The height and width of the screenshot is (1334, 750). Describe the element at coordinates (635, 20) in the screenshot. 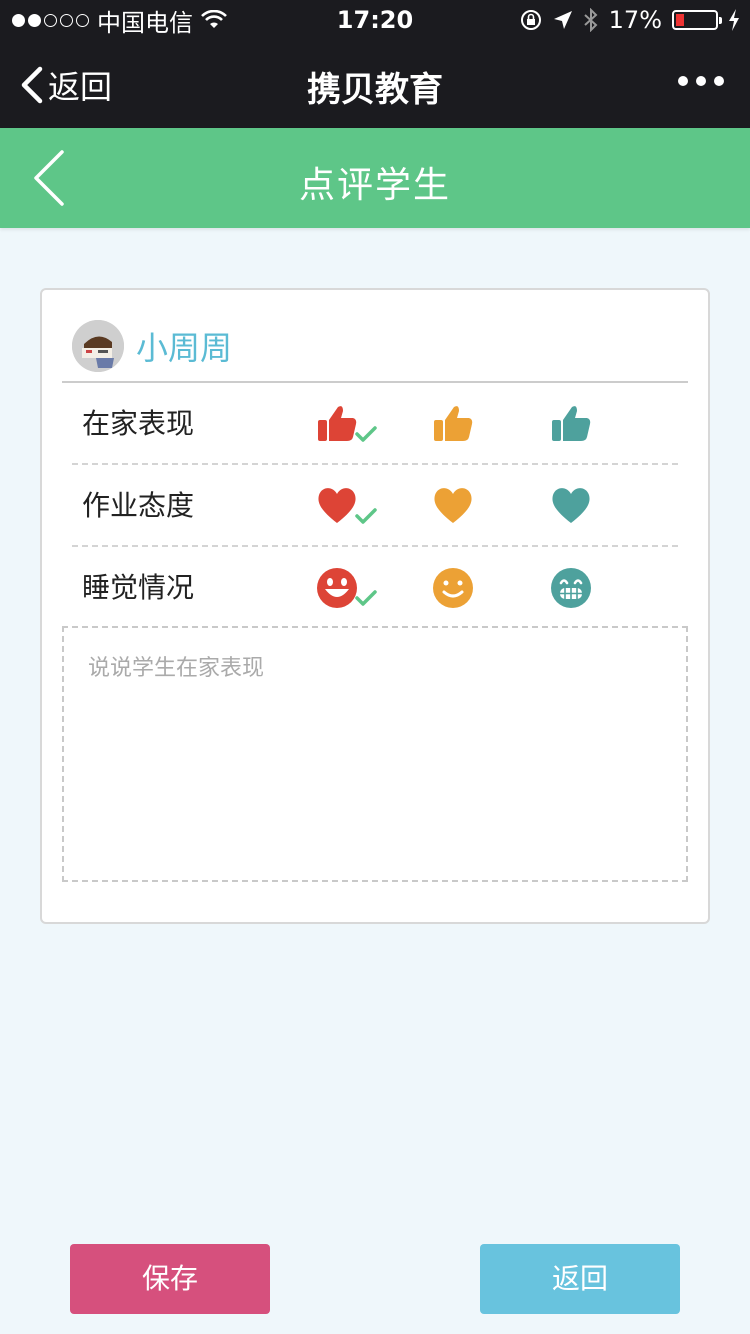

I see `battery-percent: 17%` at that location.